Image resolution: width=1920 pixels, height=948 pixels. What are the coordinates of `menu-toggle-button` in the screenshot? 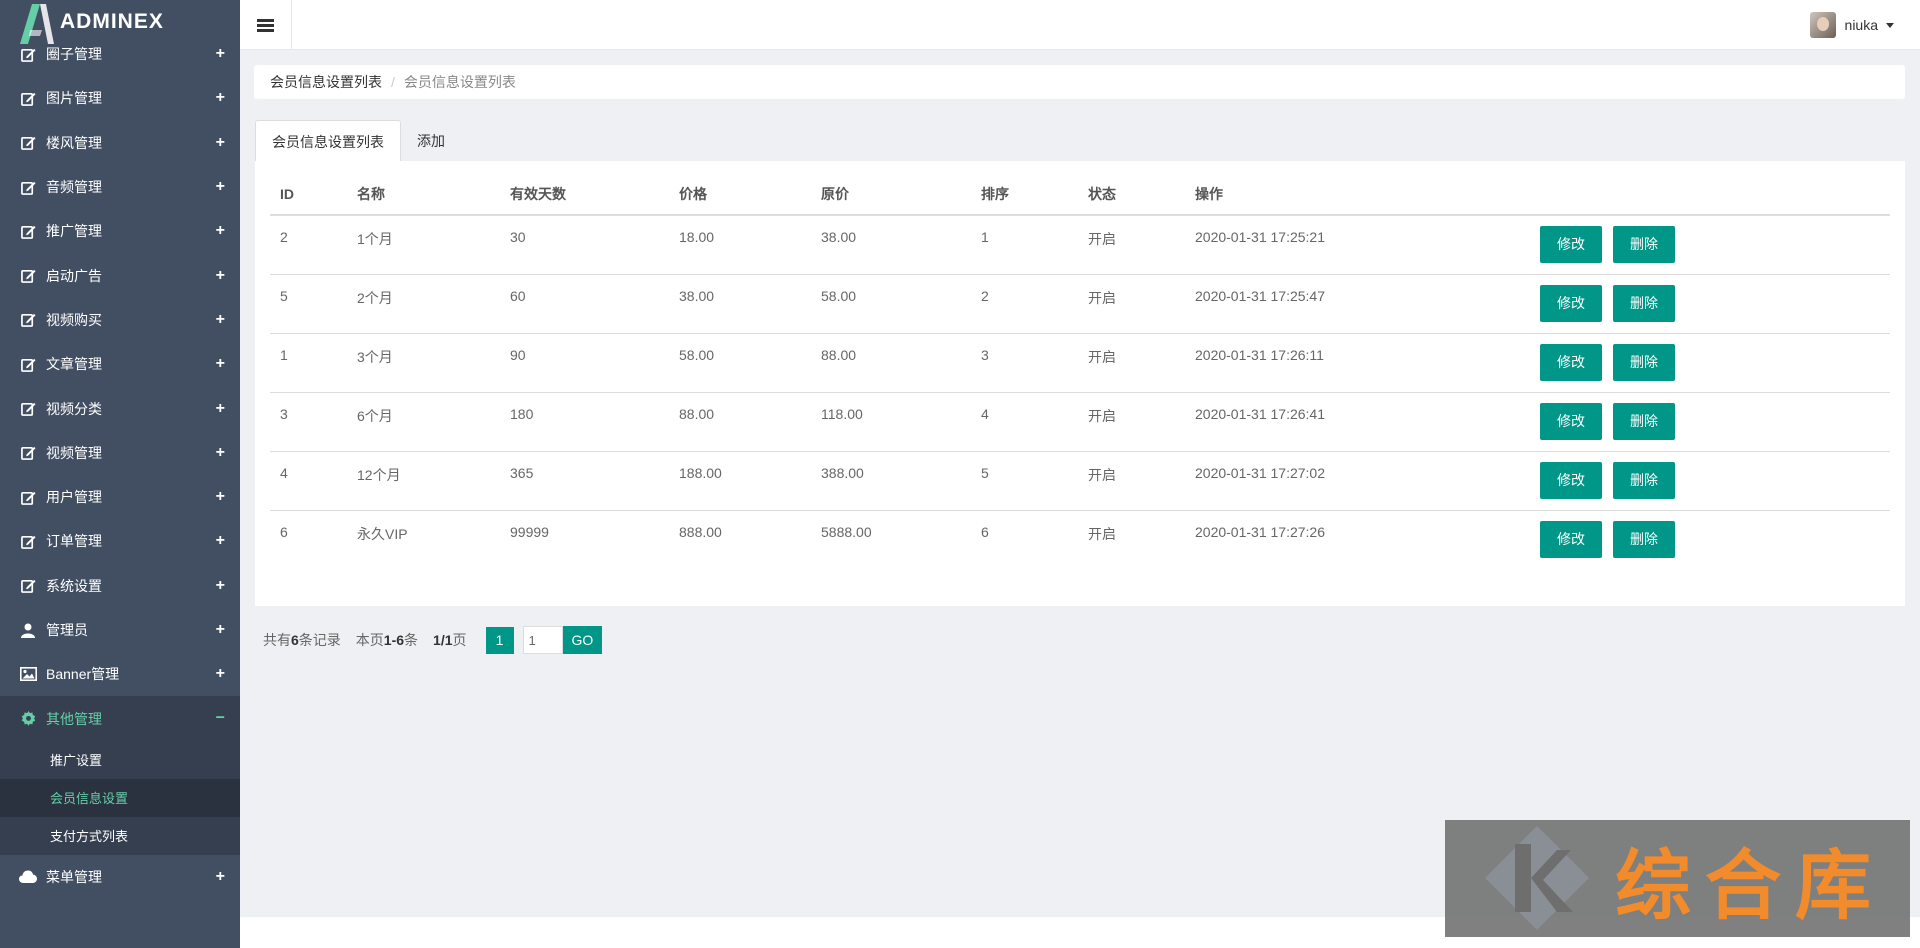 It's located at (266, 25).